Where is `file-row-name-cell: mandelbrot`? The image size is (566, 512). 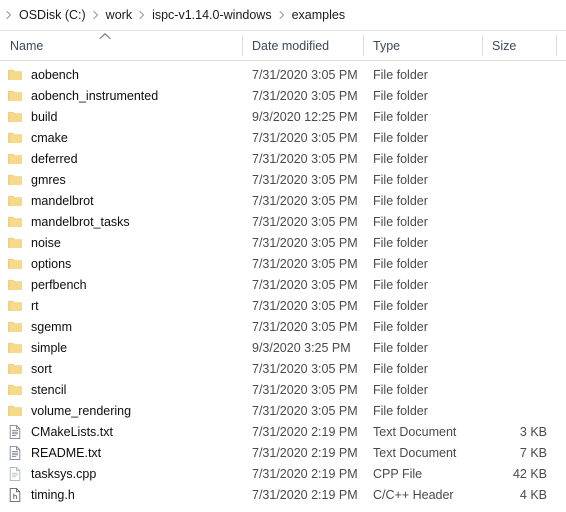 file-row-name-cell: mandelbrot is located at coordinates (121, 201).